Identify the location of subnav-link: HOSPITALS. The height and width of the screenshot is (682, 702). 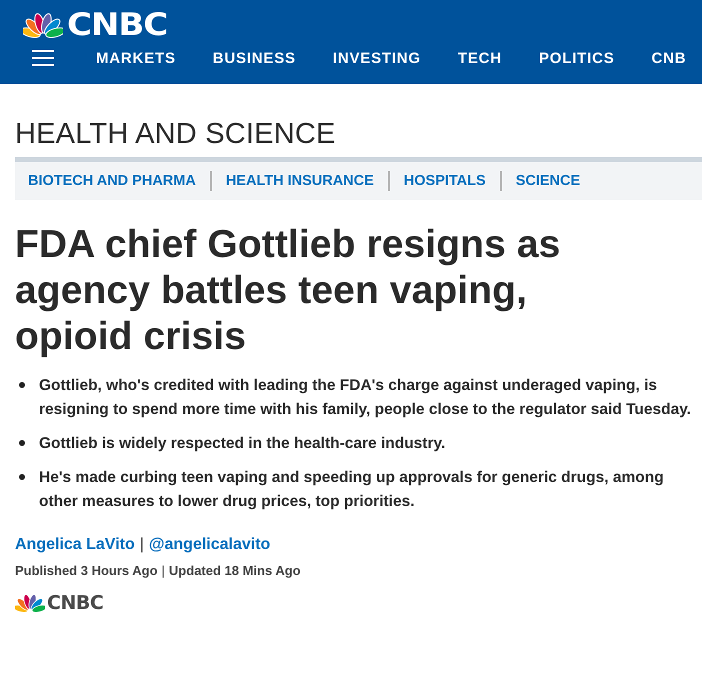
(445, 181).